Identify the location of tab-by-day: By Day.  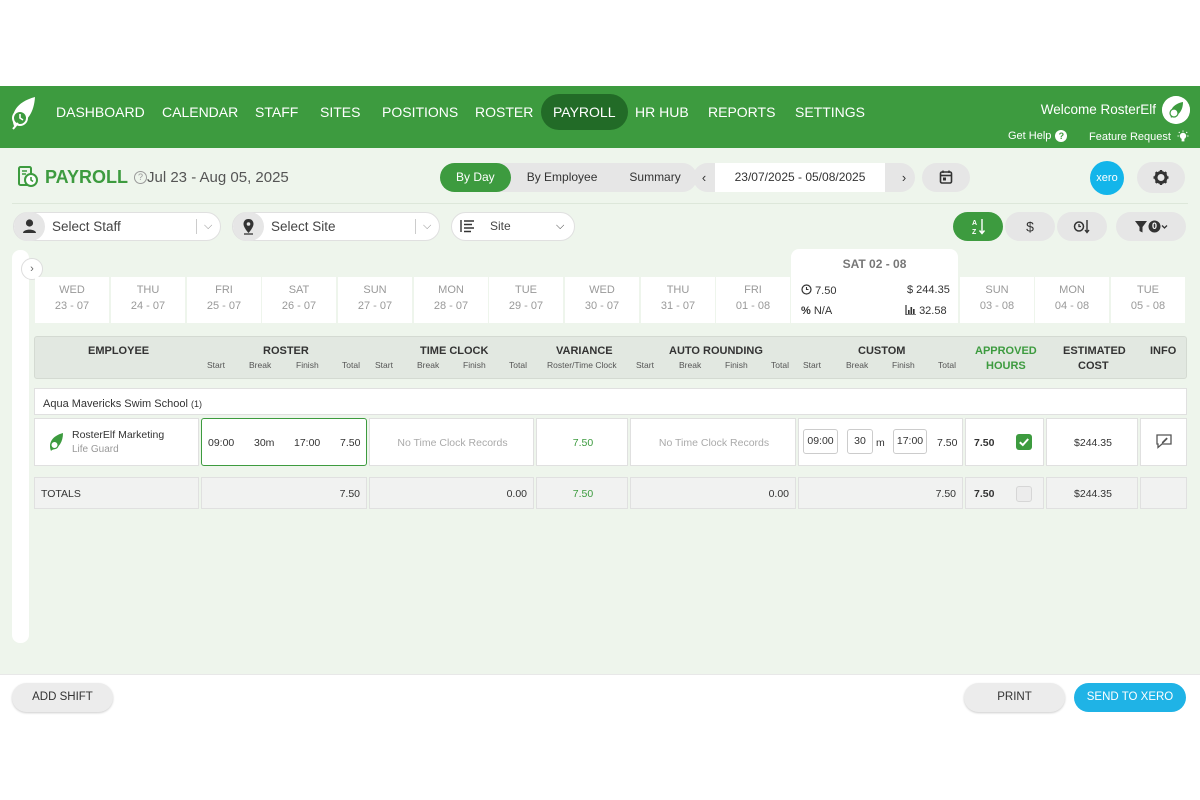
(475, 177).